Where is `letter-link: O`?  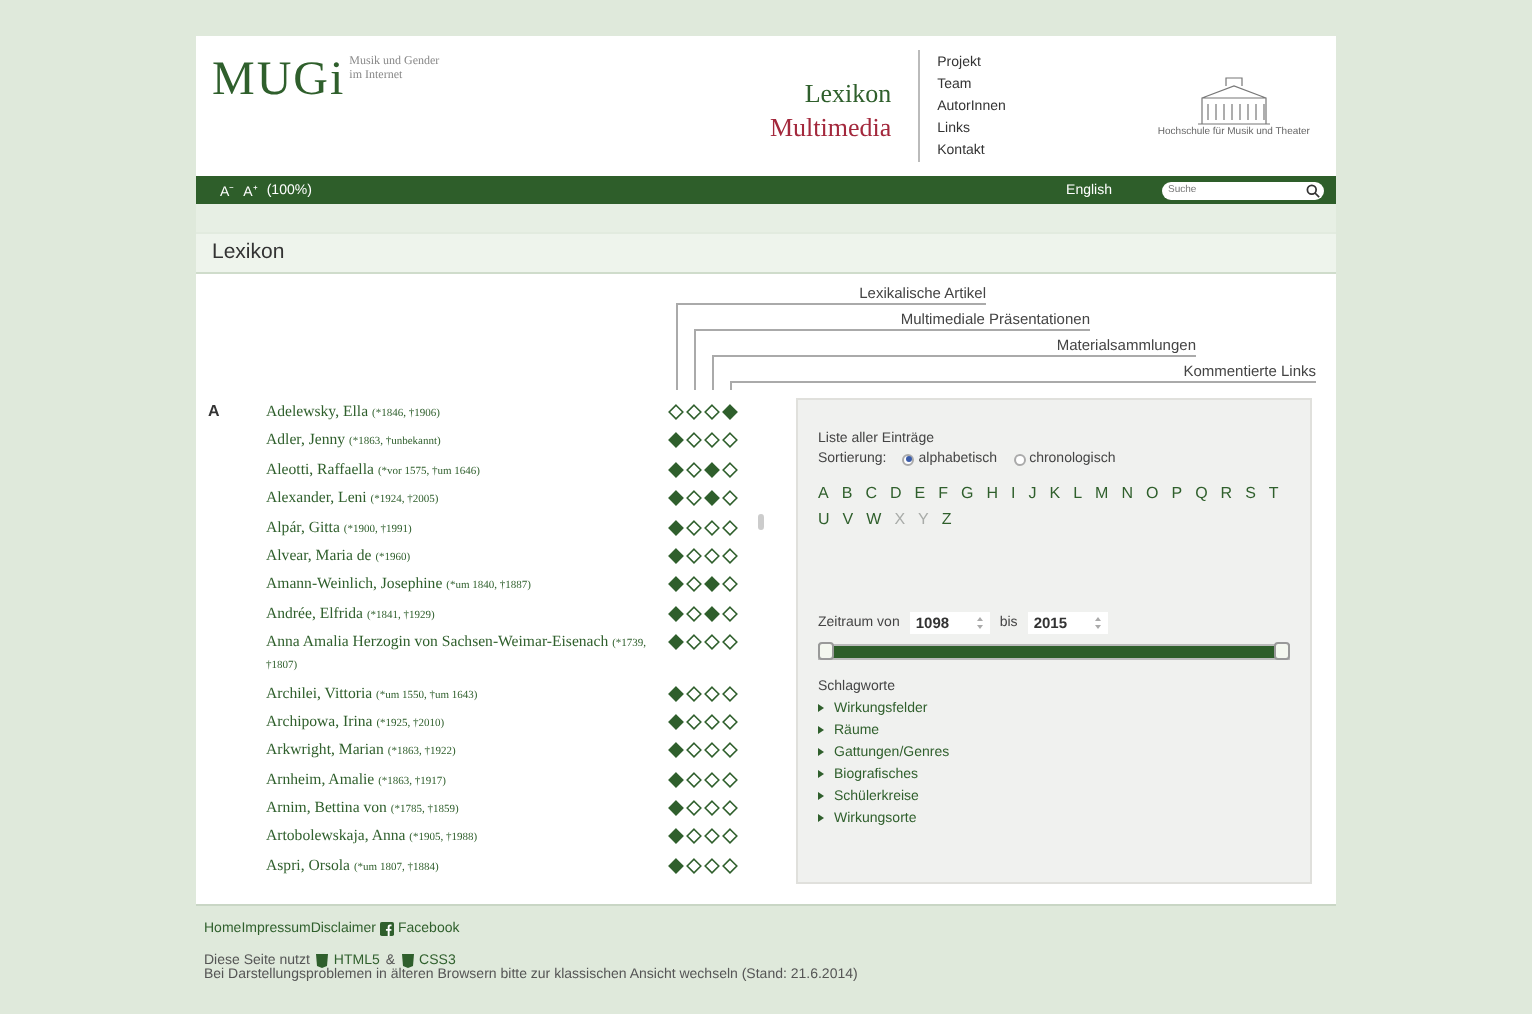
letter-link: O is located at coordinates (1152, 493).